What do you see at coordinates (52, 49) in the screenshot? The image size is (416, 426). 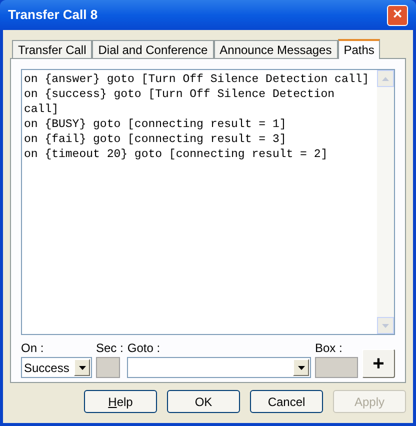 I see `tab: Transfer Call` at bounding box center [52, 49].